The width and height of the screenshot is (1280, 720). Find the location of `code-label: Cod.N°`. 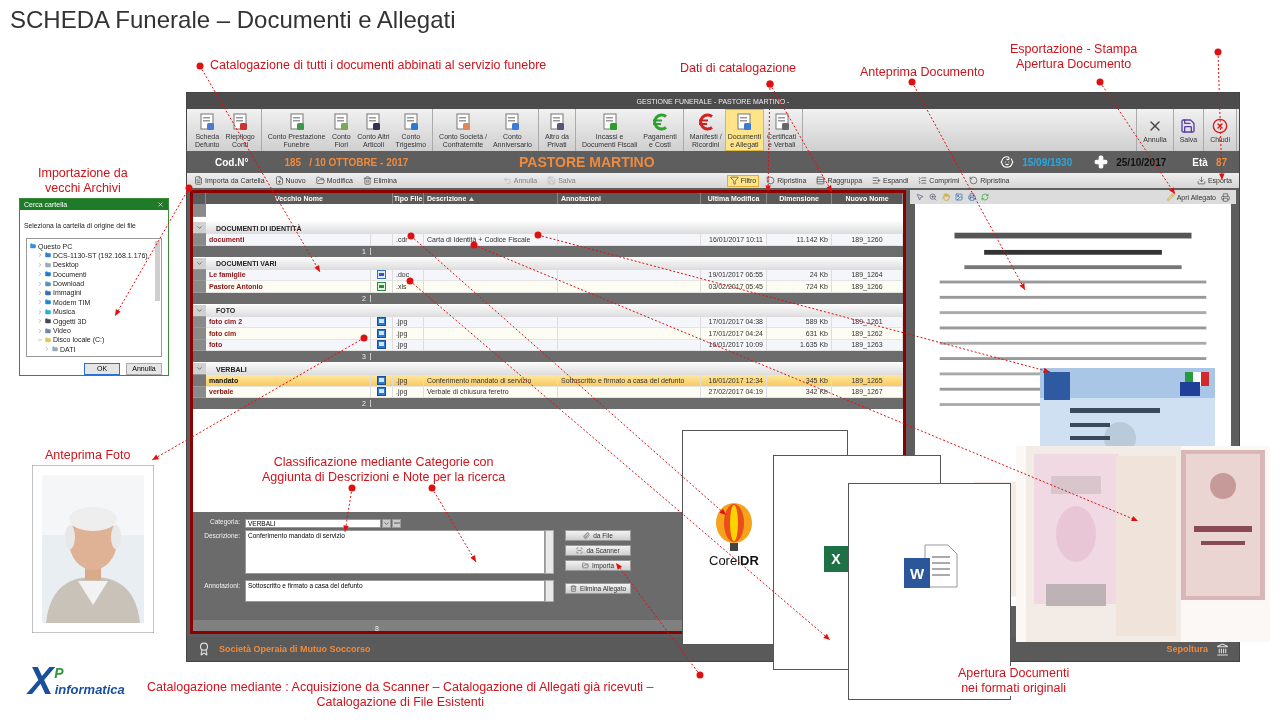

code-label: Cod.N° is located at coordinates (232, 162).